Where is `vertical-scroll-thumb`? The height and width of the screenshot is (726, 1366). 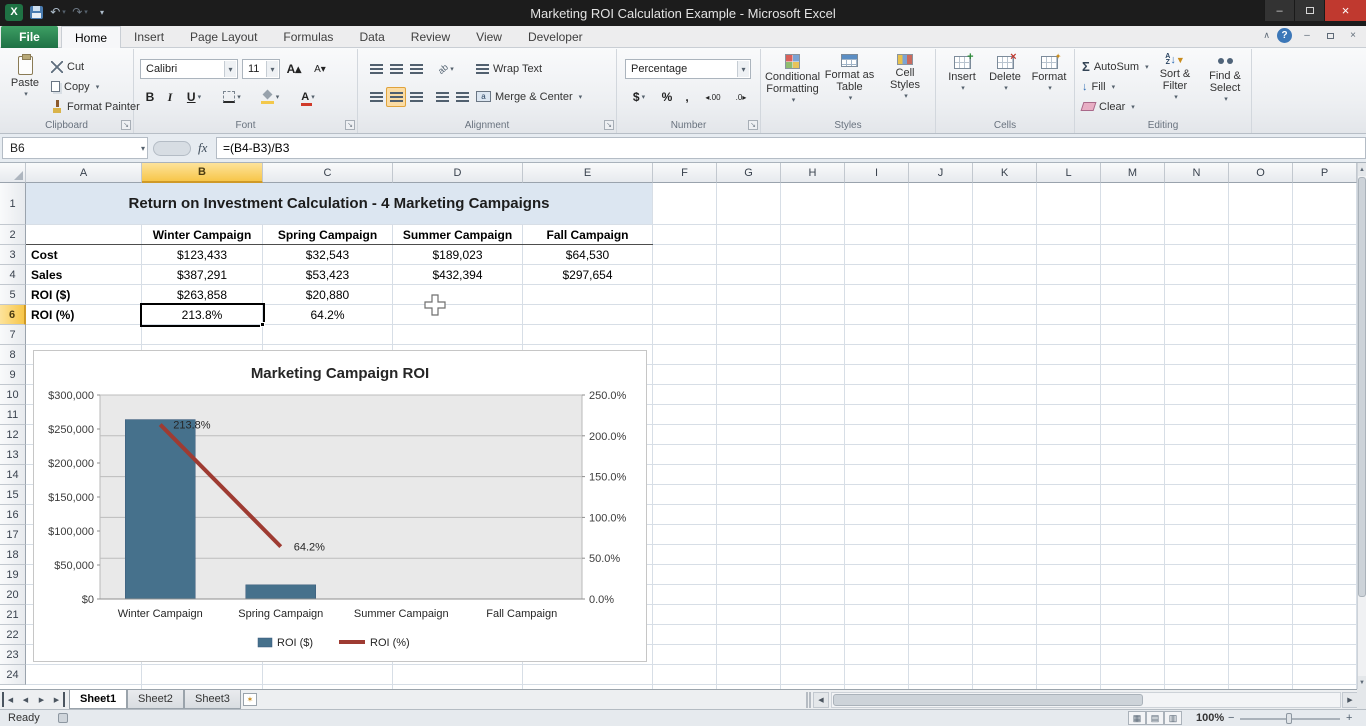 vertical-scroll-thumb is located at coordinates (1362, 387).